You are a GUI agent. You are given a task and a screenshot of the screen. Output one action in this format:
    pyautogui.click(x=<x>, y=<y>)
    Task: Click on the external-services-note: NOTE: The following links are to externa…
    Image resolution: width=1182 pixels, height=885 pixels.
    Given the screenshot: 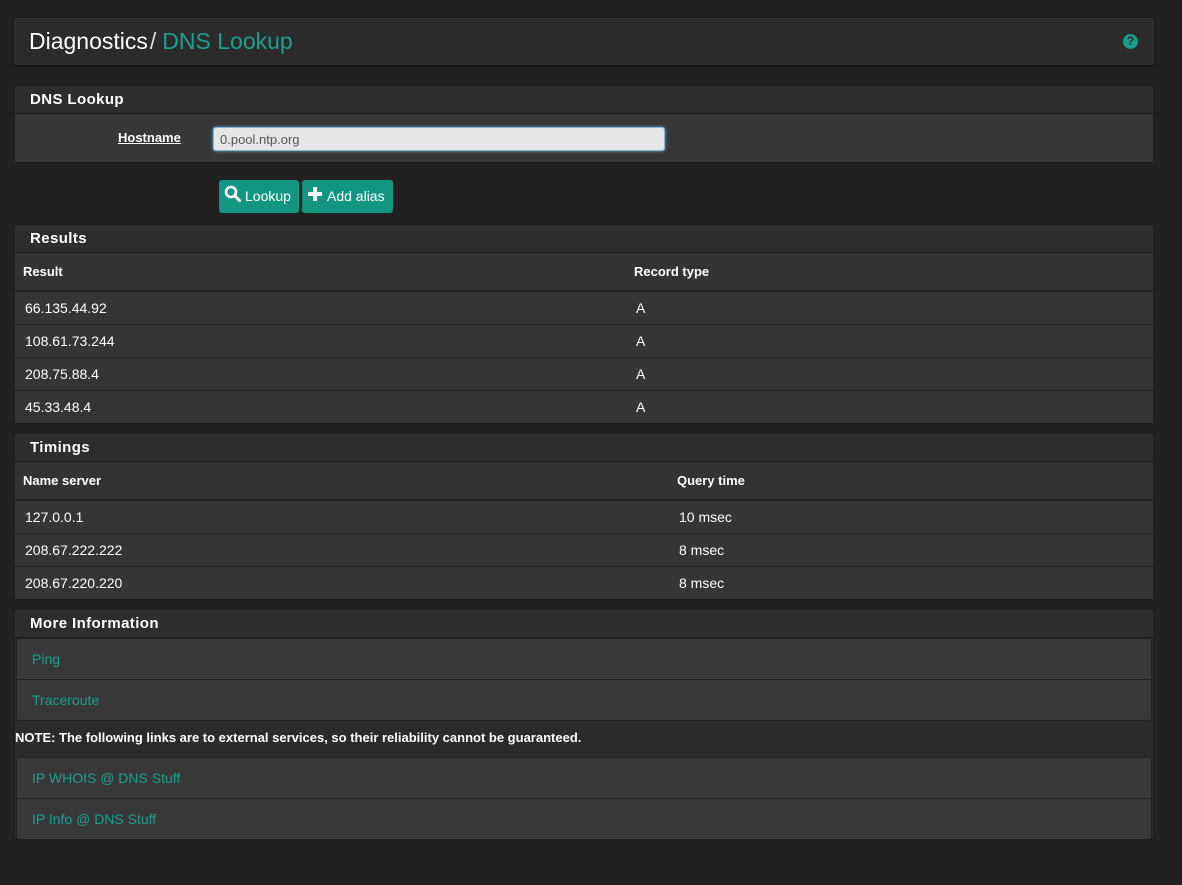 What is the action you would take?
    pyautogui.click(x=298, y=737)
    